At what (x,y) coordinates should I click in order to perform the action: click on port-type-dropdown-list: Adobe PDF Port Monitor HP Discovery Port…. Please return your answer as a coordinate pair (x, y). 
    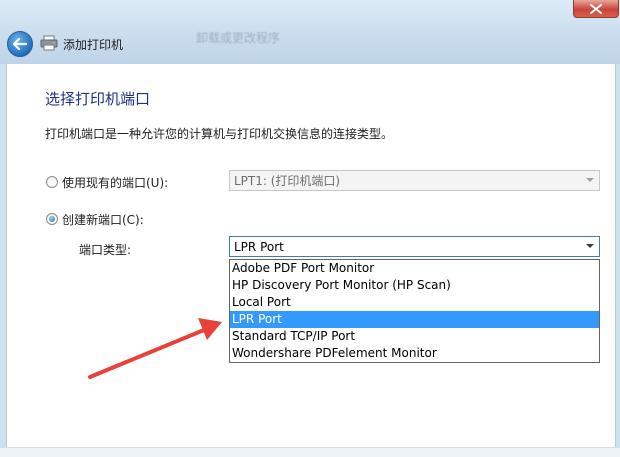
    Looking at the image, I should click on (414, 311).